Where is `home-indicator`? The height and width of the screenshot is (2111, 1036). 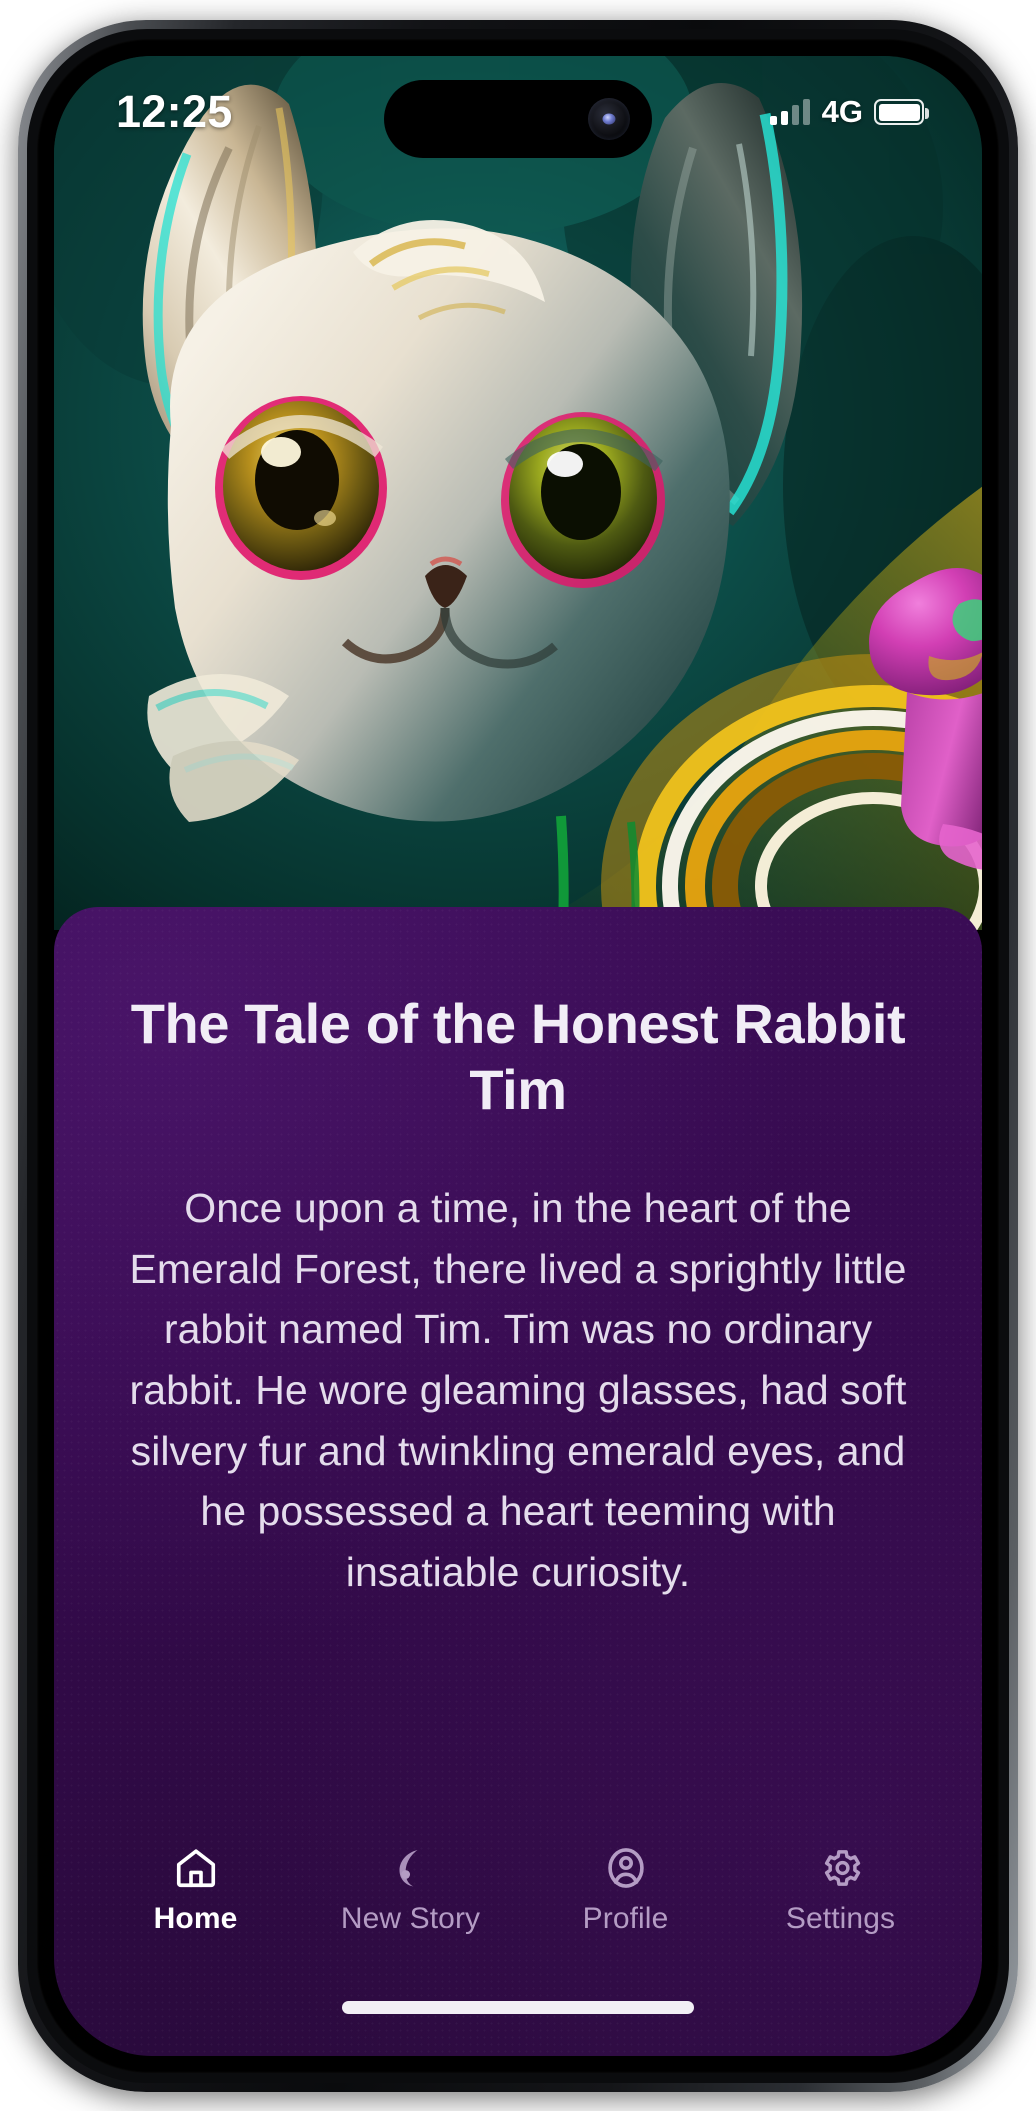
home-indicator is located at coordinates (518, 2007).